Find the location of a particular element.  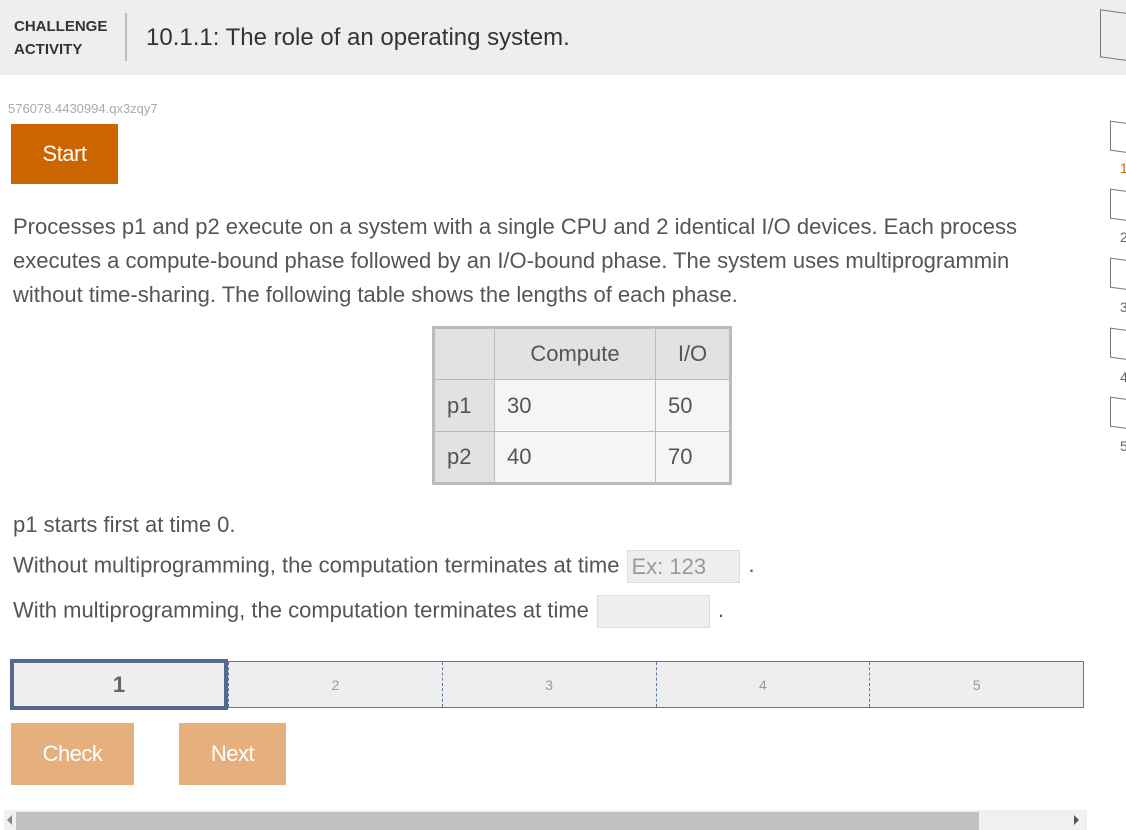

start-button: Start is located at coordinates (64, 154).